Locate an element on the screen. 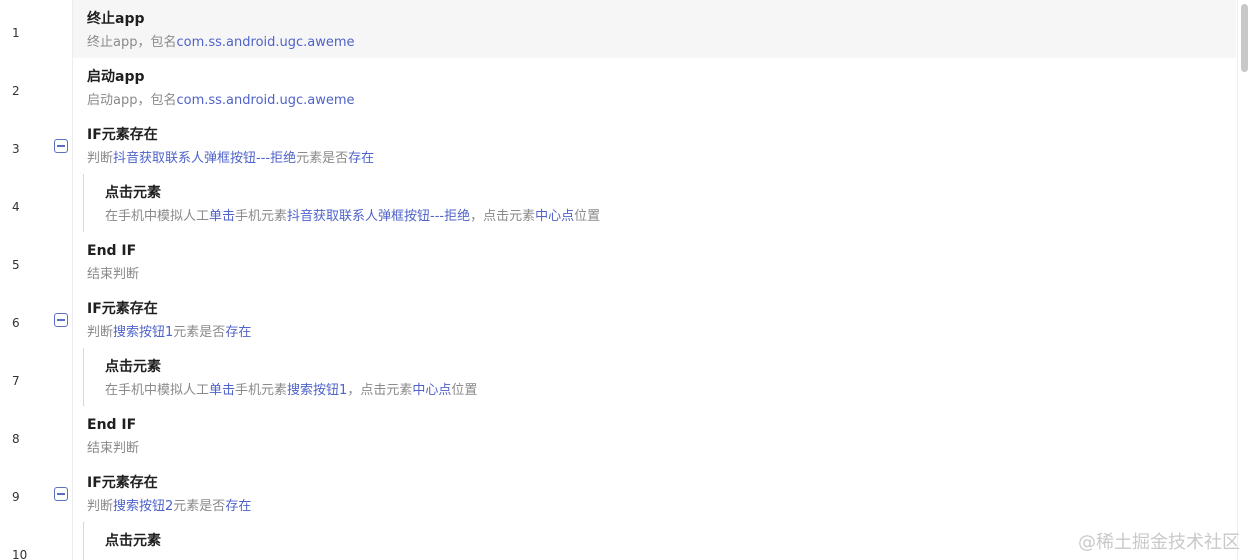  step-description: 在手机中模拟人工单击手机元素抖音获取联系人弹框按钮---拒绝，点击元素中心点位置 is located at coordinates (352, 217).